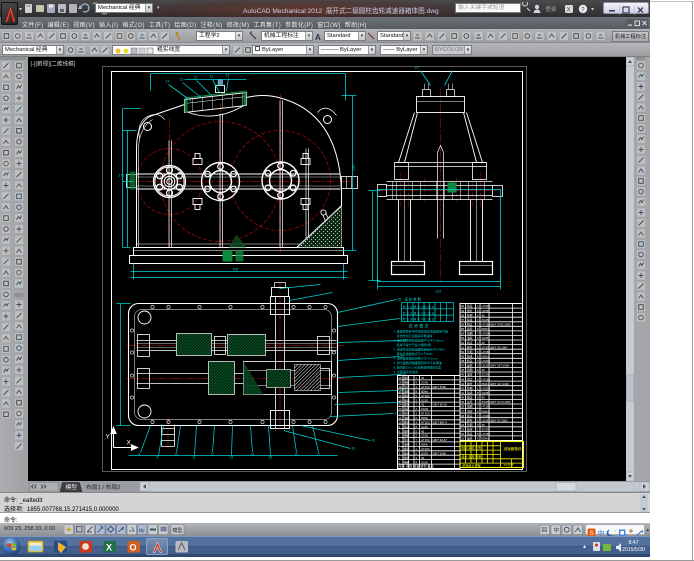 Image resolution: width=694 pixels, height=561 pixels. What do you see at coordinates (419, 307) in the screenshot?
I see `svg-text: 数齿压螺直中比模齿` at bounding box center [419, 307].